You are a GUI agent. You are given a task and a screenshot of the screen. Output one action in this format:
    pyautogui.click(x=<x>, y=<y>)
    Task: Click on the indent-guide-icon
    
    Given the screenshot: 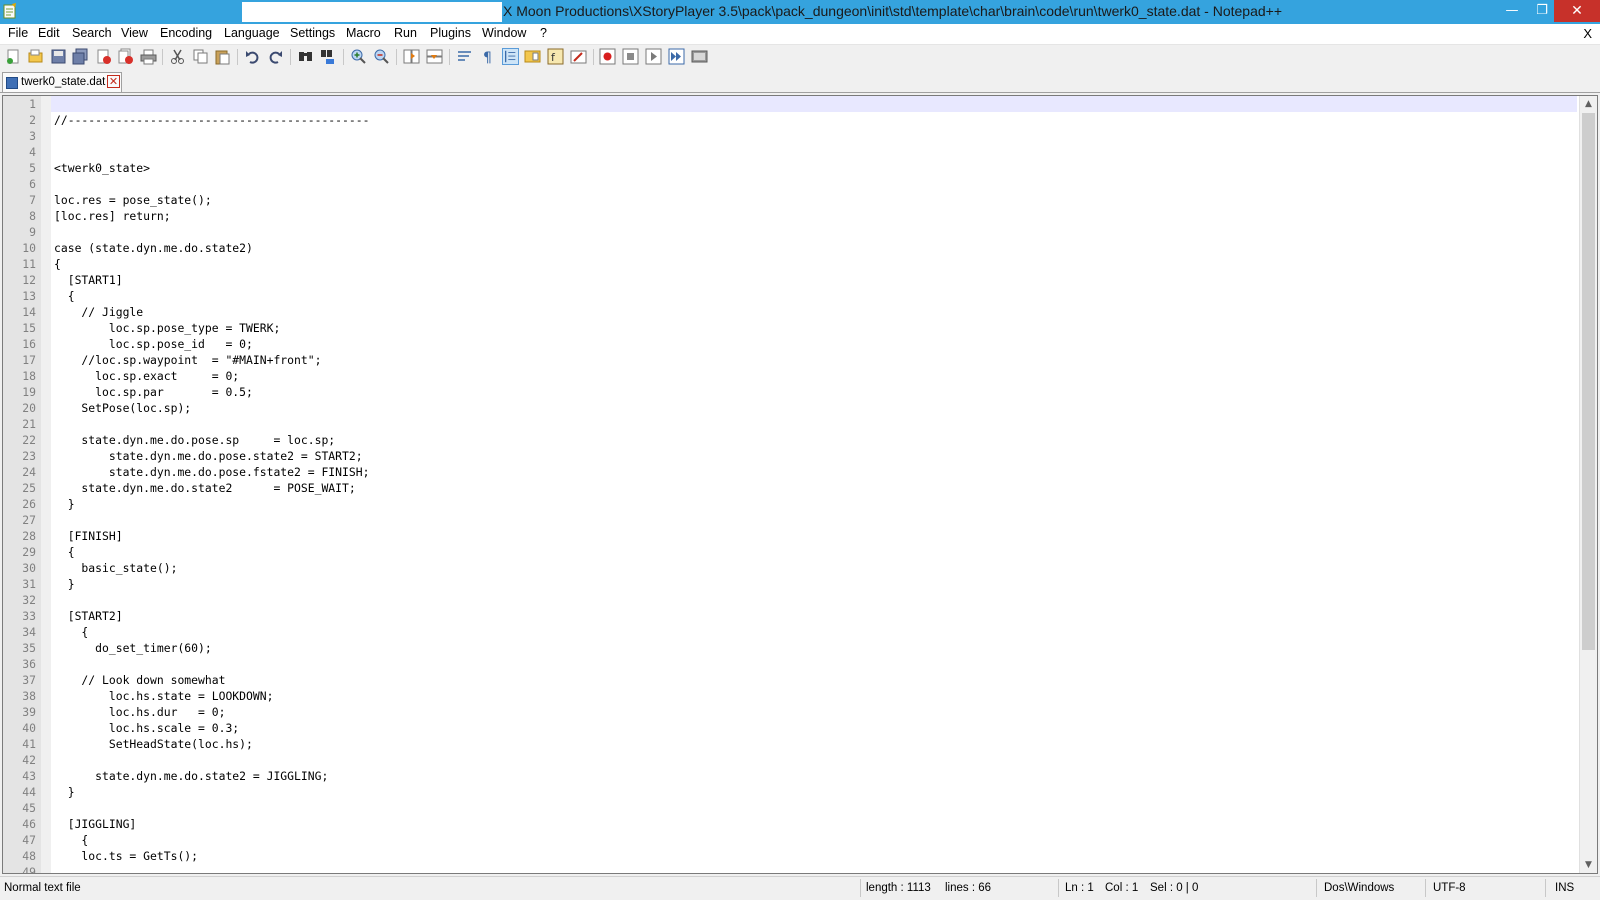 What is the action you would take?
    pyautogui.click(x=510, y=56)
    